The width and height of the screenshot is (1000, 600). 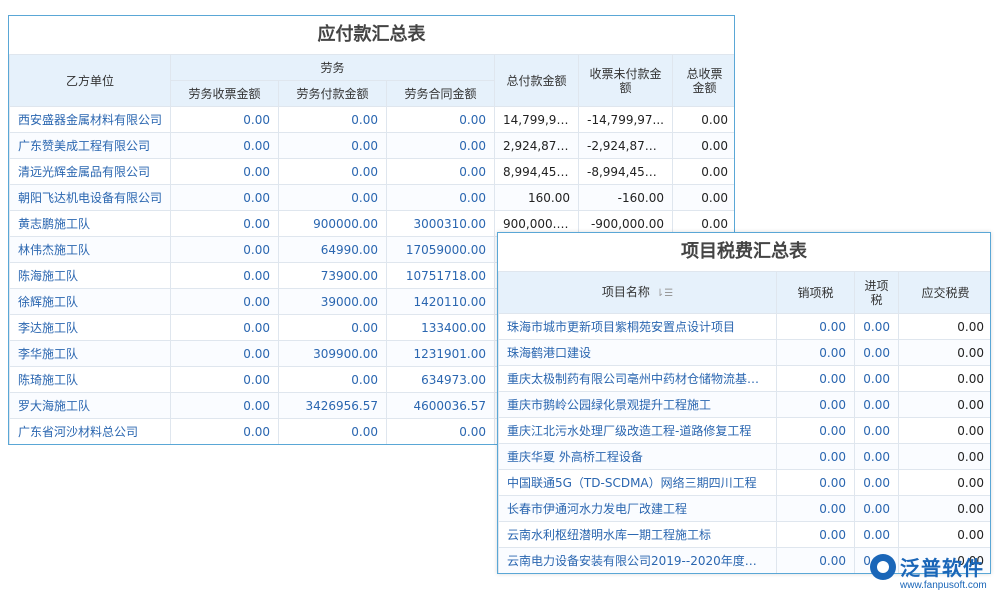 I want to click on party-cell: 朝阳飞达机电设备有限公司, so click(x=90, y=198).